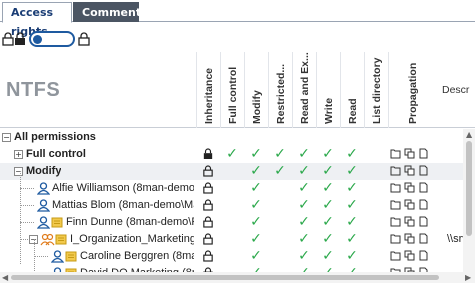  Describe the element at coordinates (231, 256) in the screenshot. I see `tree-row: Caroline Berggren (8man... ✓ ✓ ✓ ✓` at that location.